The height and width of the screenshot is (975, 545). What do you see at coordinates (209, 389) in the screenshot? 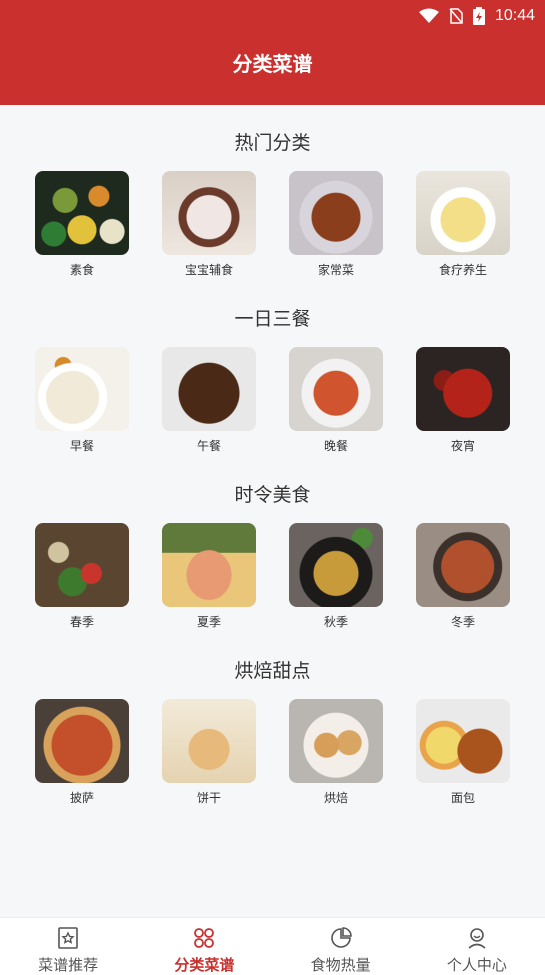
I see `lunch-image` at bounding box center [209, 389].